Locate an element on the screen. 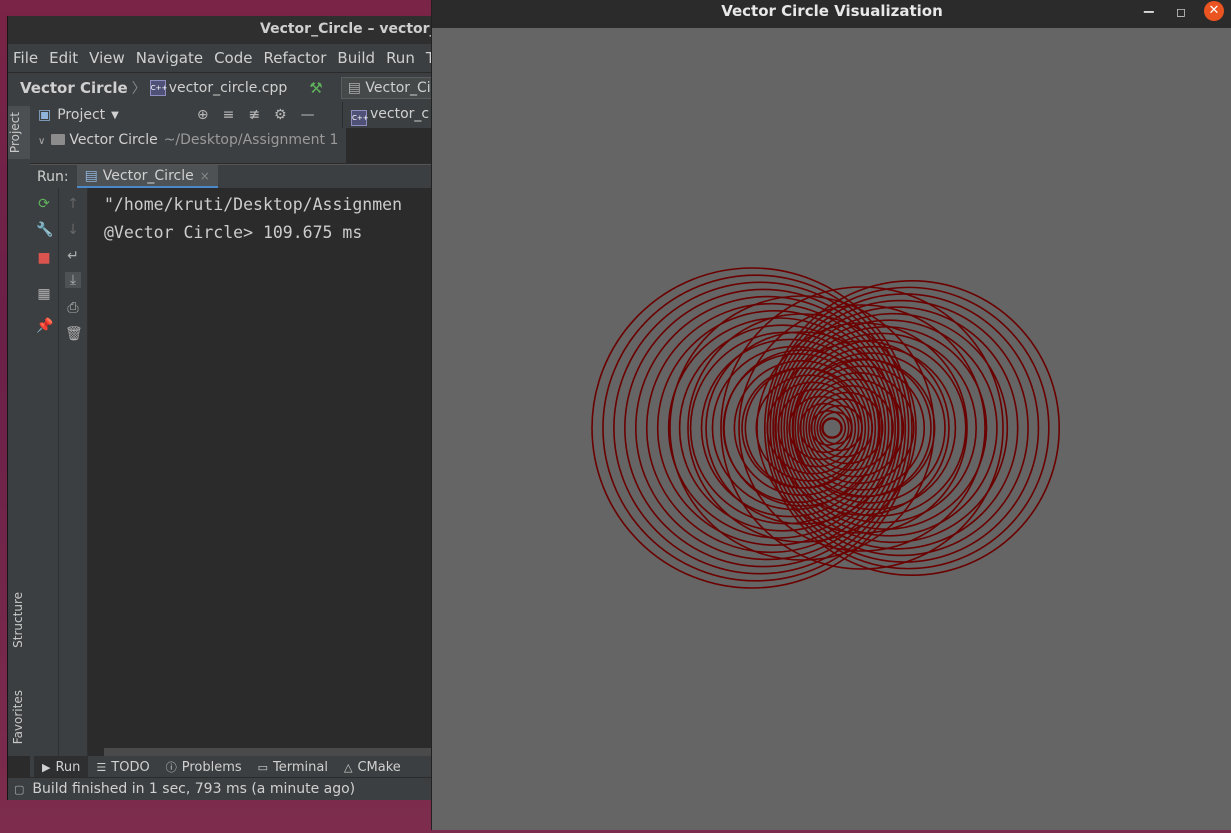 The image size is (1231, 833). minimize-panel-icon: — is located at coordinates (308, 115).